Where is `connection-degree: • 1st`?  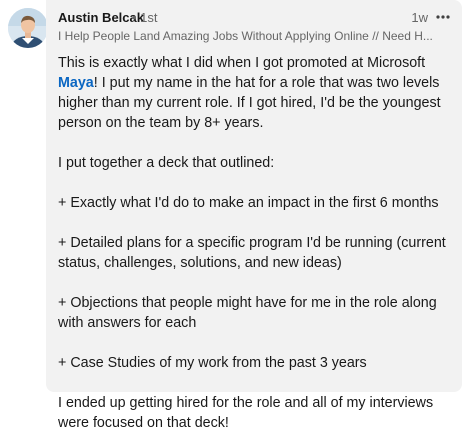
connection-degree: • 1st is located at coordinates (145, 17).